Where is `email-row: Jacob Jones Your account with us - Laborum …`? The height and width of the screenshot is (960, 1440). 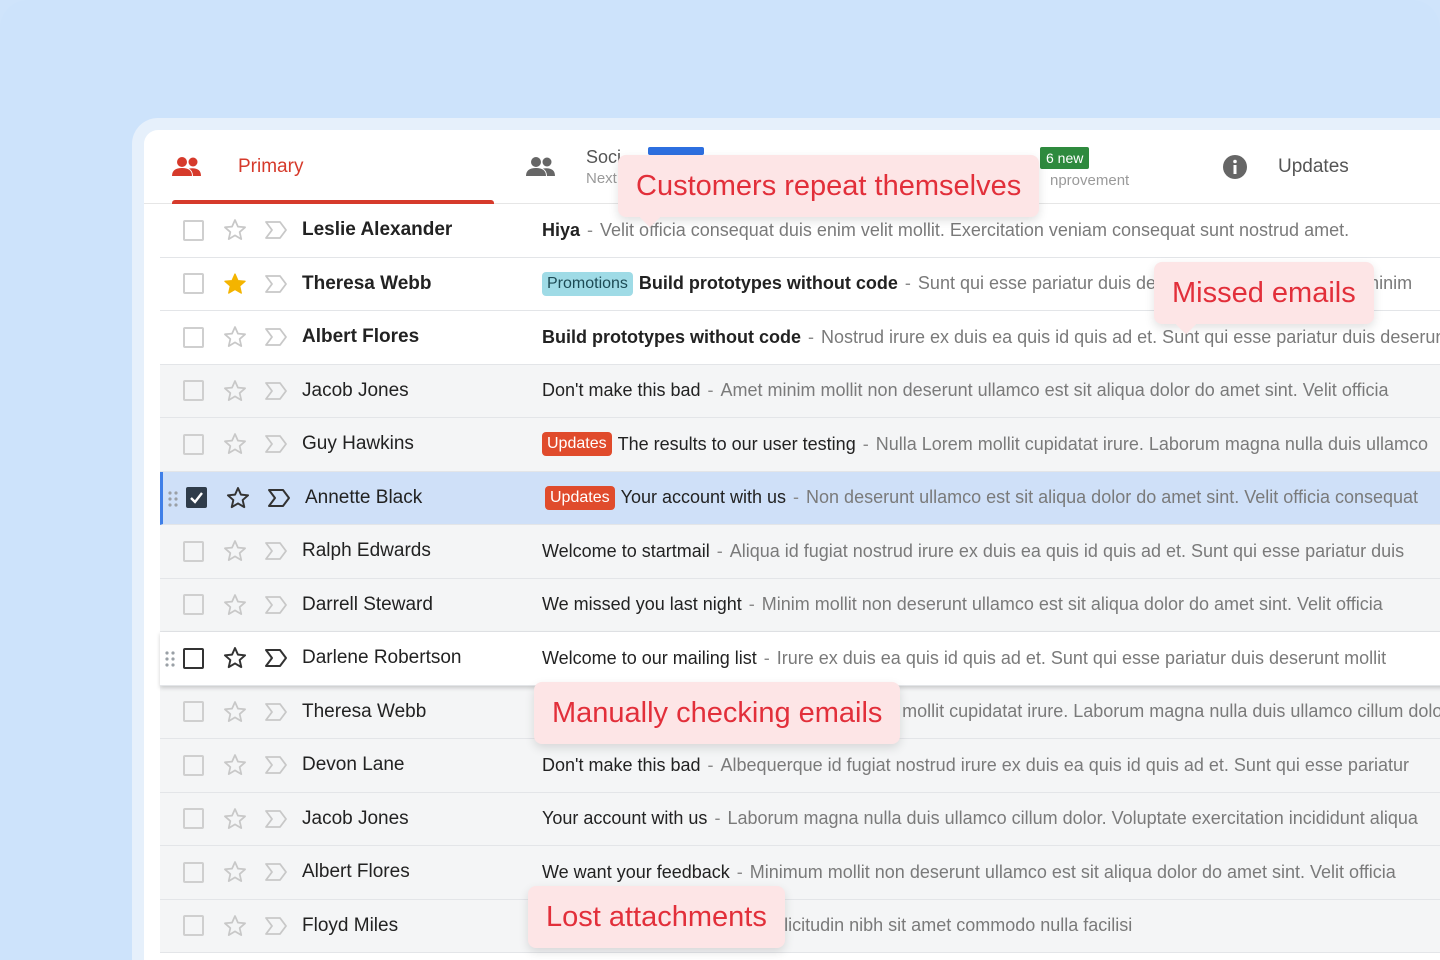
email-row: Jacob Jones Your account with us - Laborum … is located at coordinates (800, 819).